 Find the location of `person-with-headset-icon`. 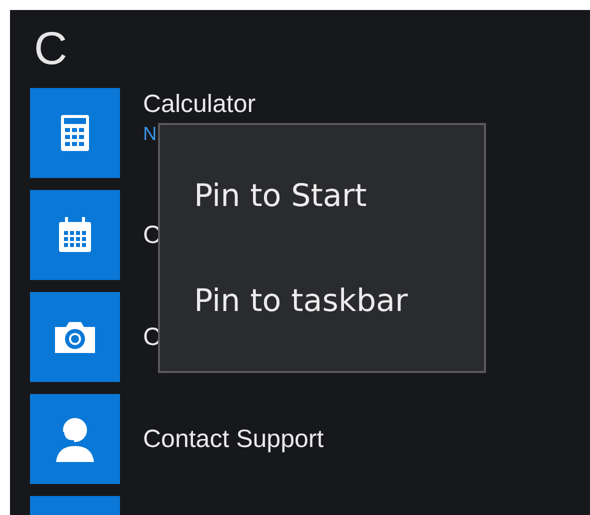

person-with-headset-icon is located at coordinates (75, 439).